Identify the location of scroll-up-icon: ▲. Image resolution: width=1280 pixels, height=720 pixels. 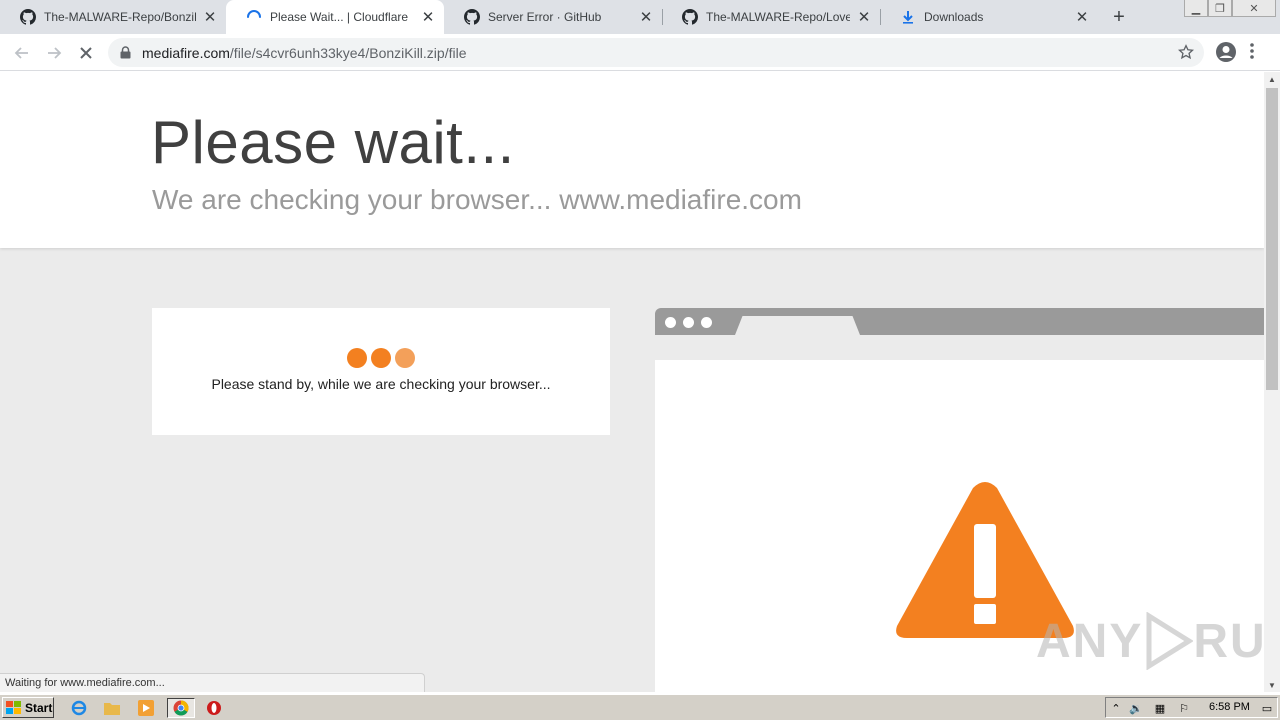
(1272, 79).